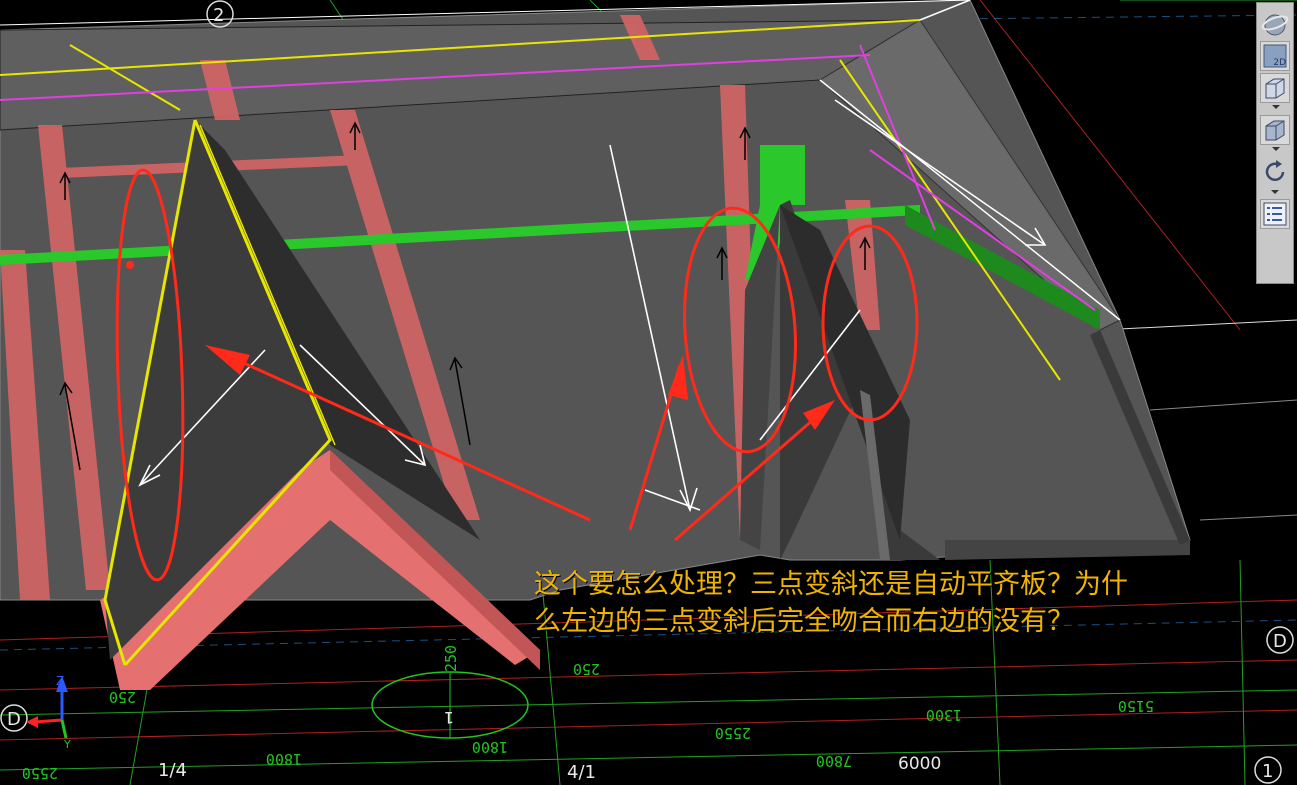 This screenshot has height=785, width=1297. I want to click on dim-2550-mid: 2550, so click(733, 733).